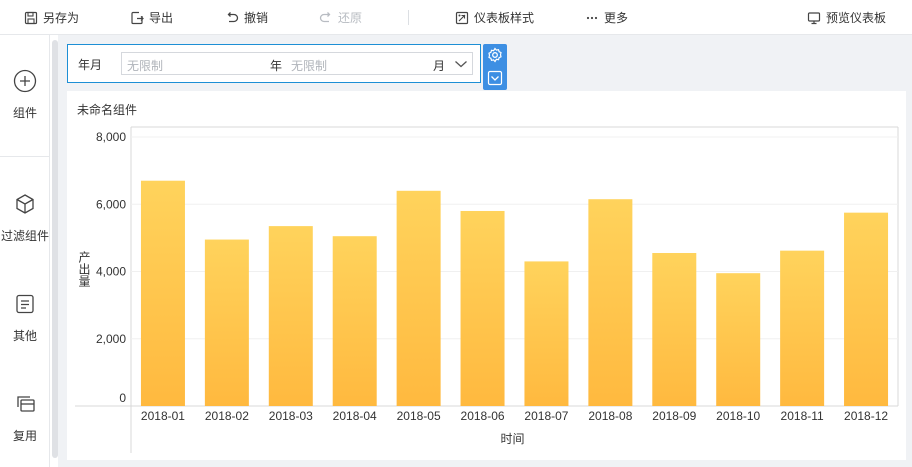 This screenshot has height=467, width=912. Describe the element at coordinates (256, 18) in the screenshot. I see `undo-label: 撤销` at that location.